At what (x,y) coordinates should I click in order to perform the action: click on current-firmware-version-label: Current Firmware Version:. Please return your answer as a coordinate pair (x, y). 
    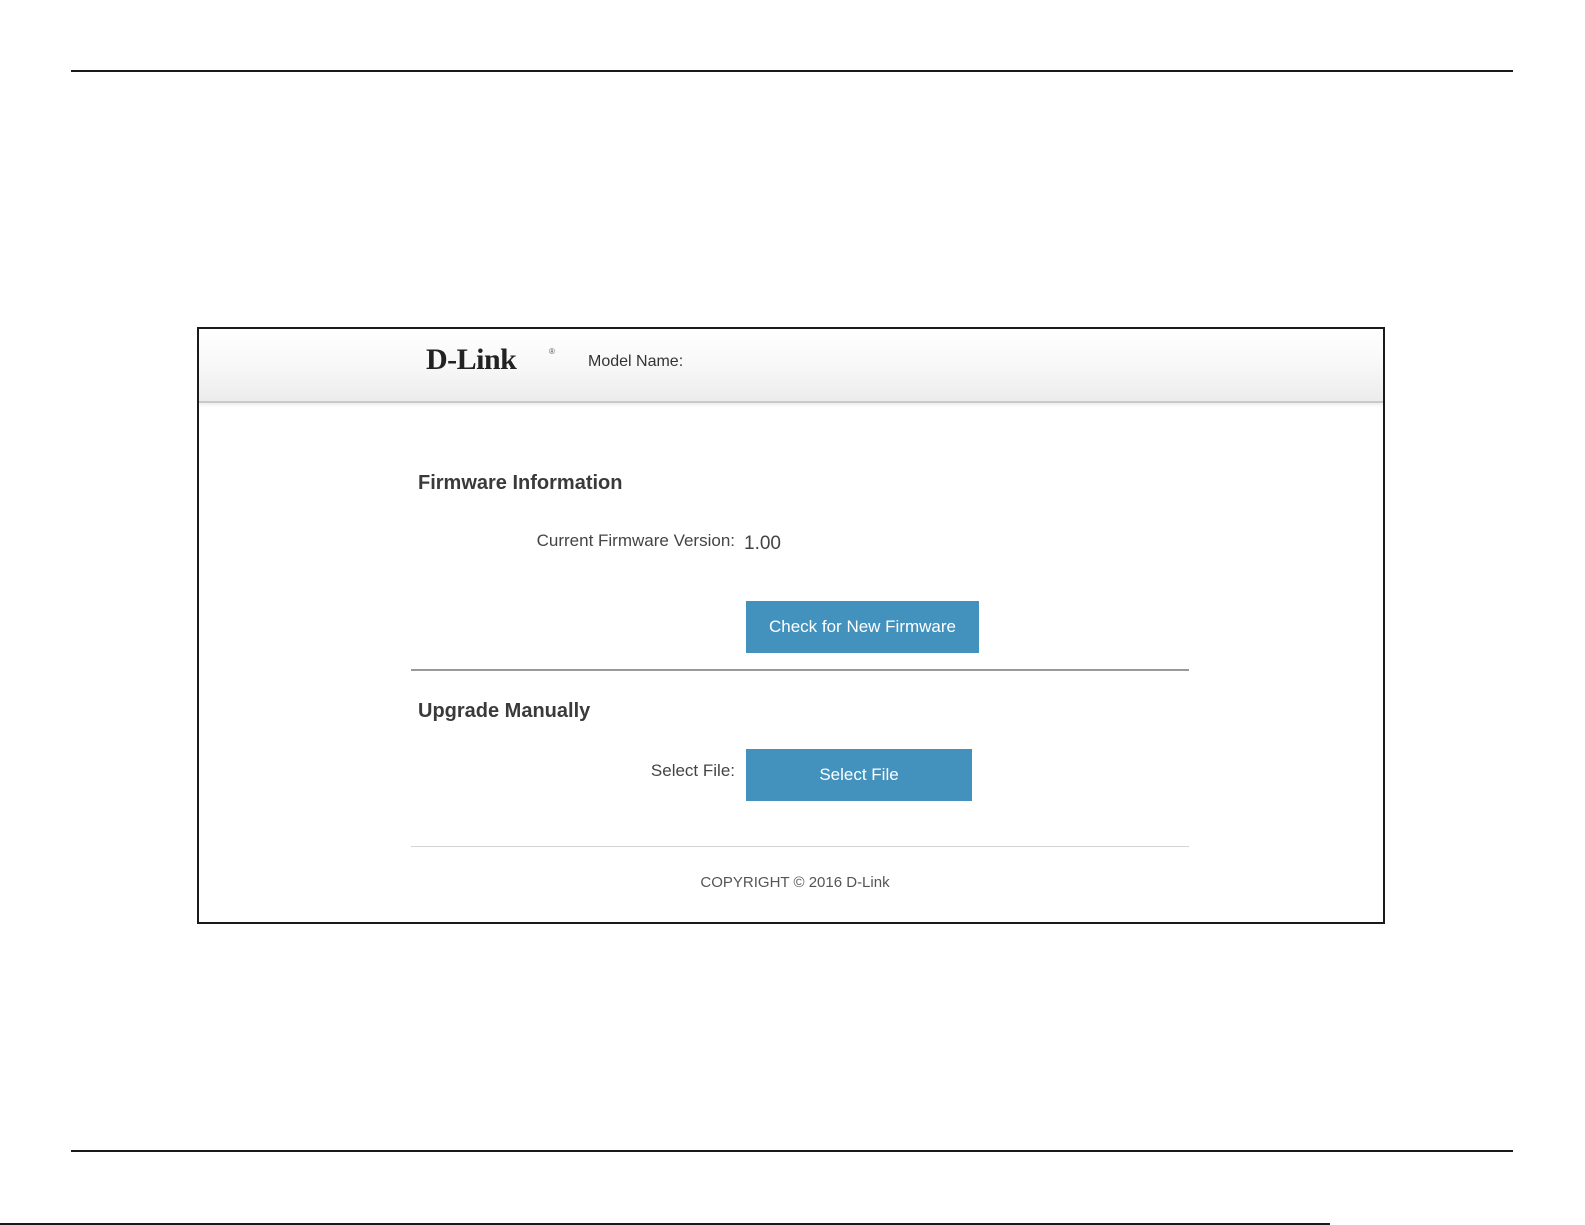
    Looking at the image, I should click on (635, 540).